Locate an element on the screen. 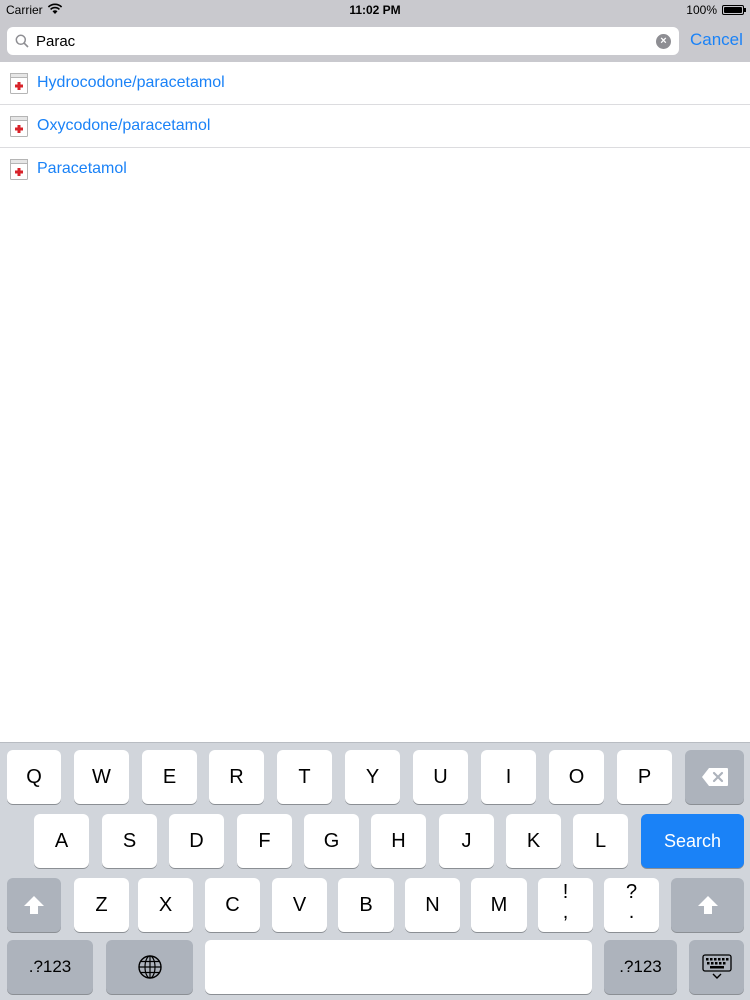  search-field: × is located at coordinates (343, 41).